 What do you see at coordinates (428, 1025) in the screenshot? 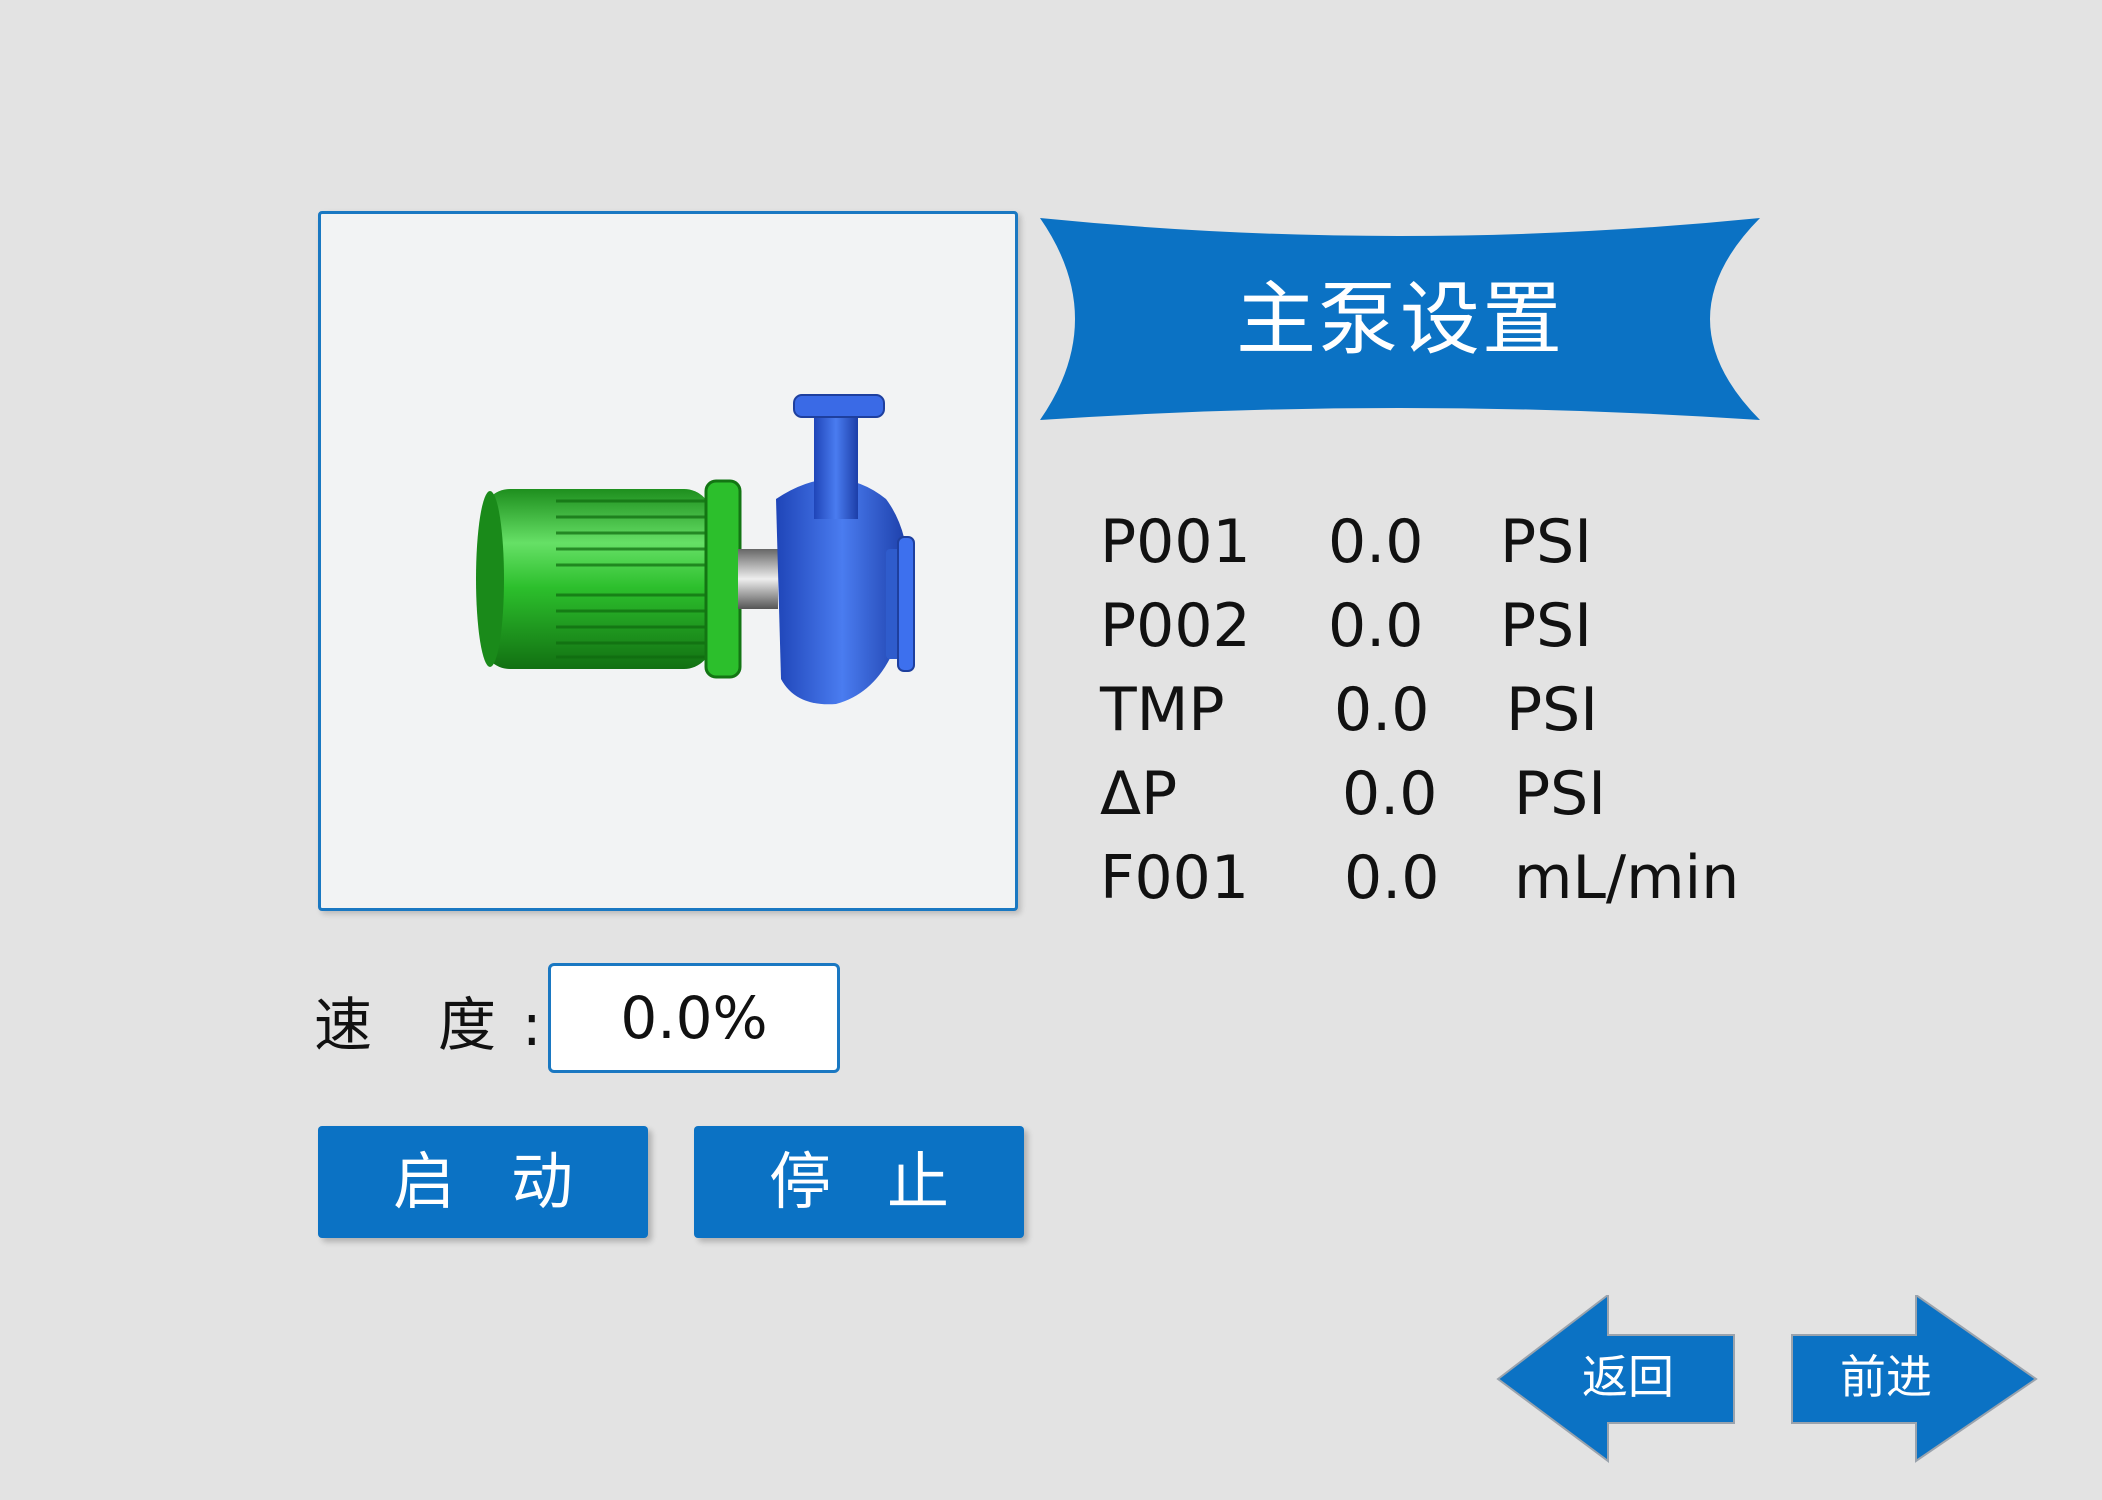
I see `speed-label: 速 度 :` at bounding box center [428, 1025].